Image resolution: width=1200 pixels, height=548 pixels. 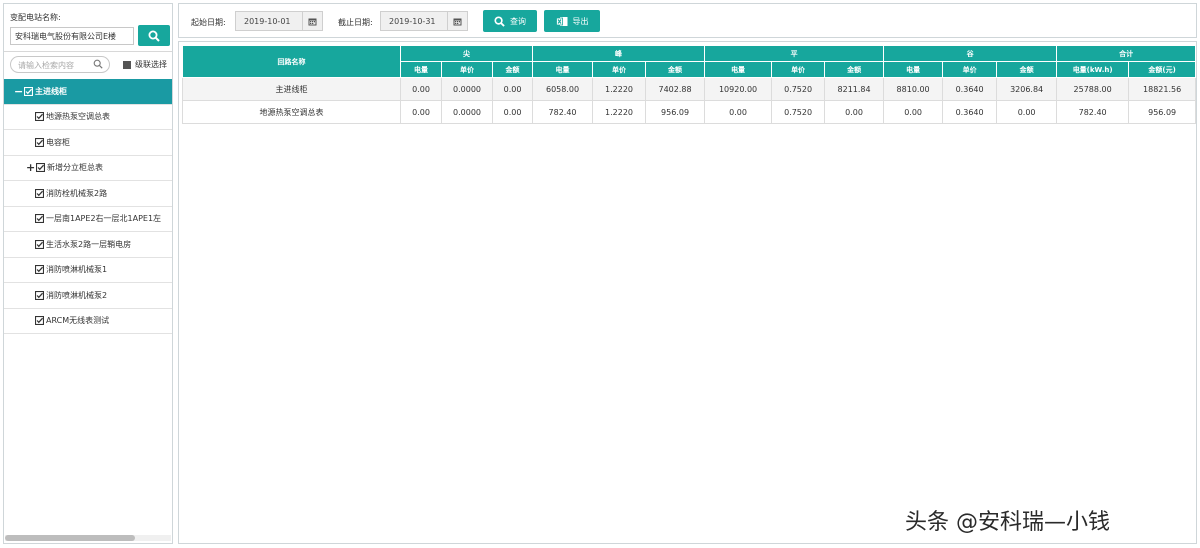 I want to click on start-date-field: 2019-10-01, so click(x=279, y=21).